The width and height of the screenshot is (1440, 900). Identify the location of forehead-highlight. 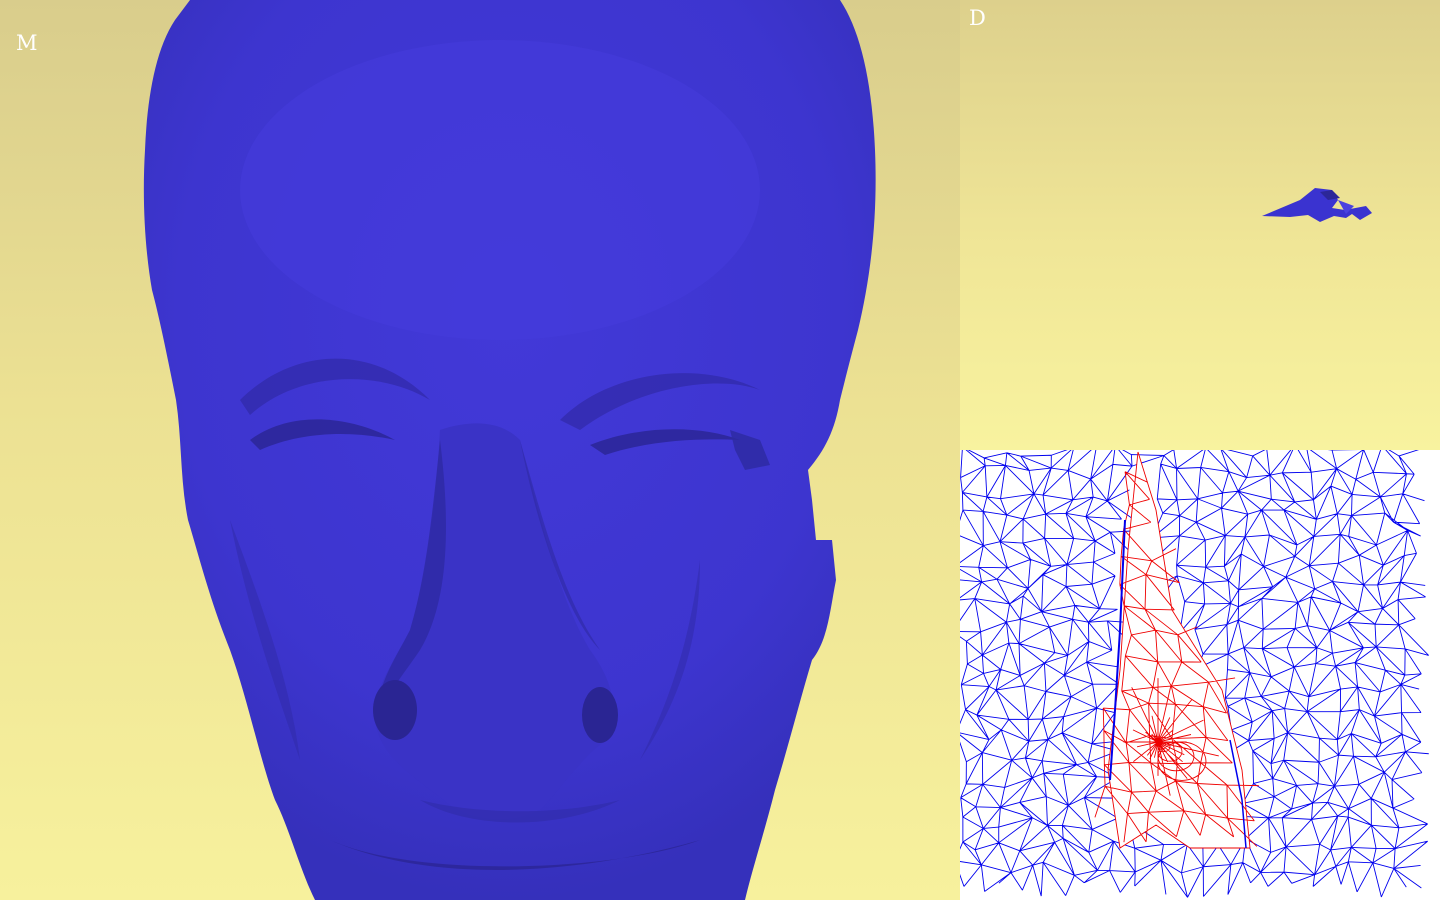
(500, 190).